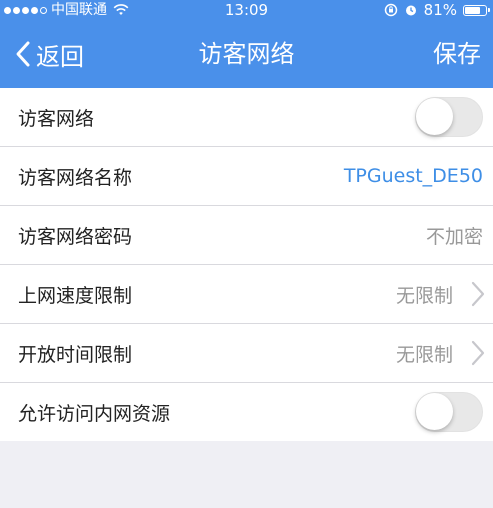 The width and height of the screenshot is (493, 508). I want to click on speed-limit-value: 无限制, so click(424, 295).